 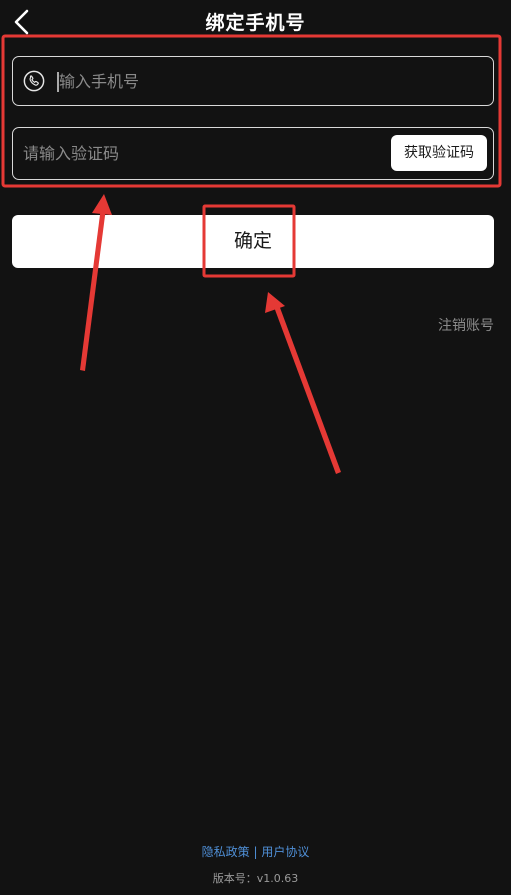 What do you see at coordinates (226, 852) in the screenshot?
I see `privacy-policy-link: 隐私政策` at bounding box center [226, 852].